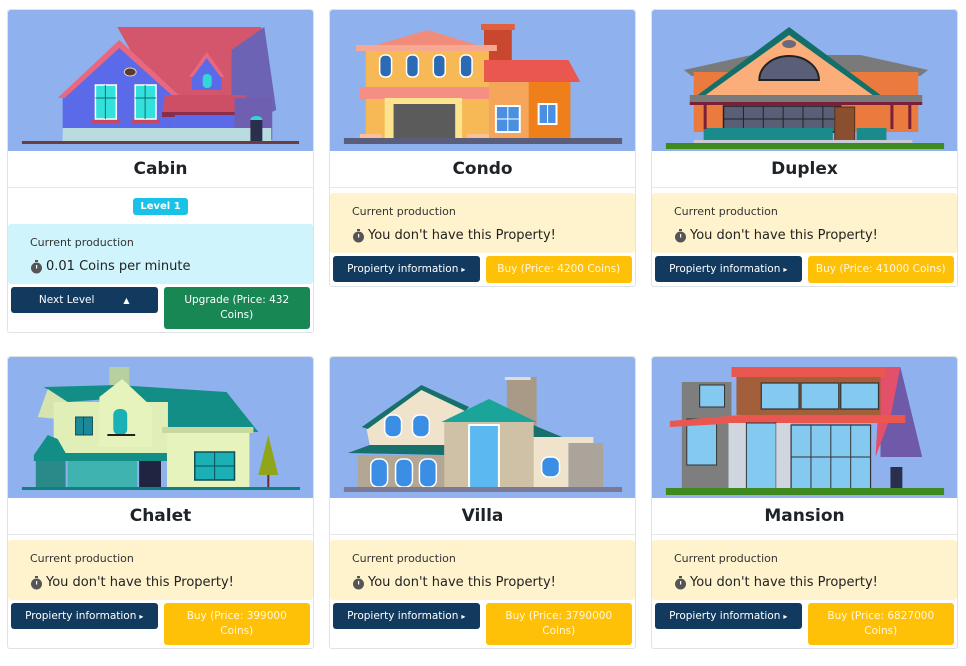 The image size is (966, 666). I want to click on property-name: Cabin, so click(160, 169).